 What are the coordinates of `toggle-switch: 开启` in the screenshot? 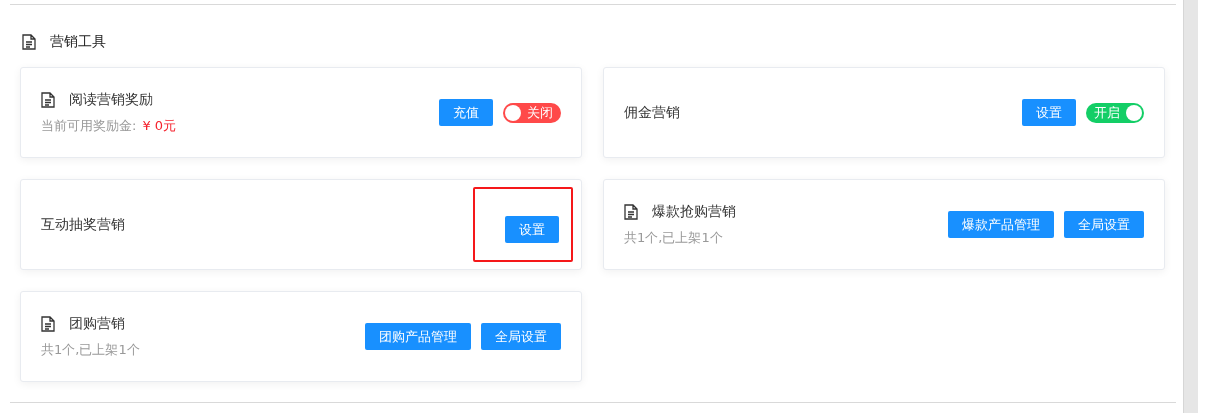 It's located at (1115, 112).